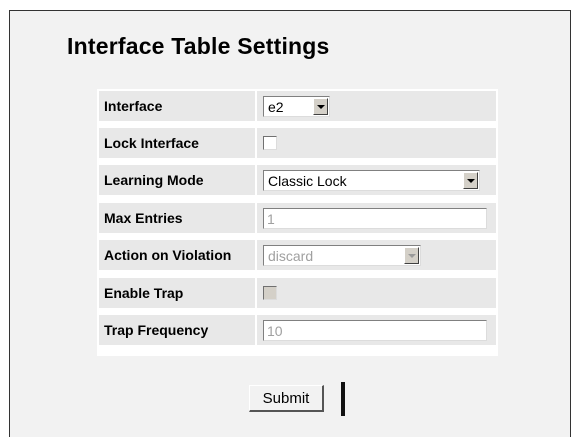 The image size is (575, 437). I want to click on enable-trap-label: Enable Trap, so click(177, 293).